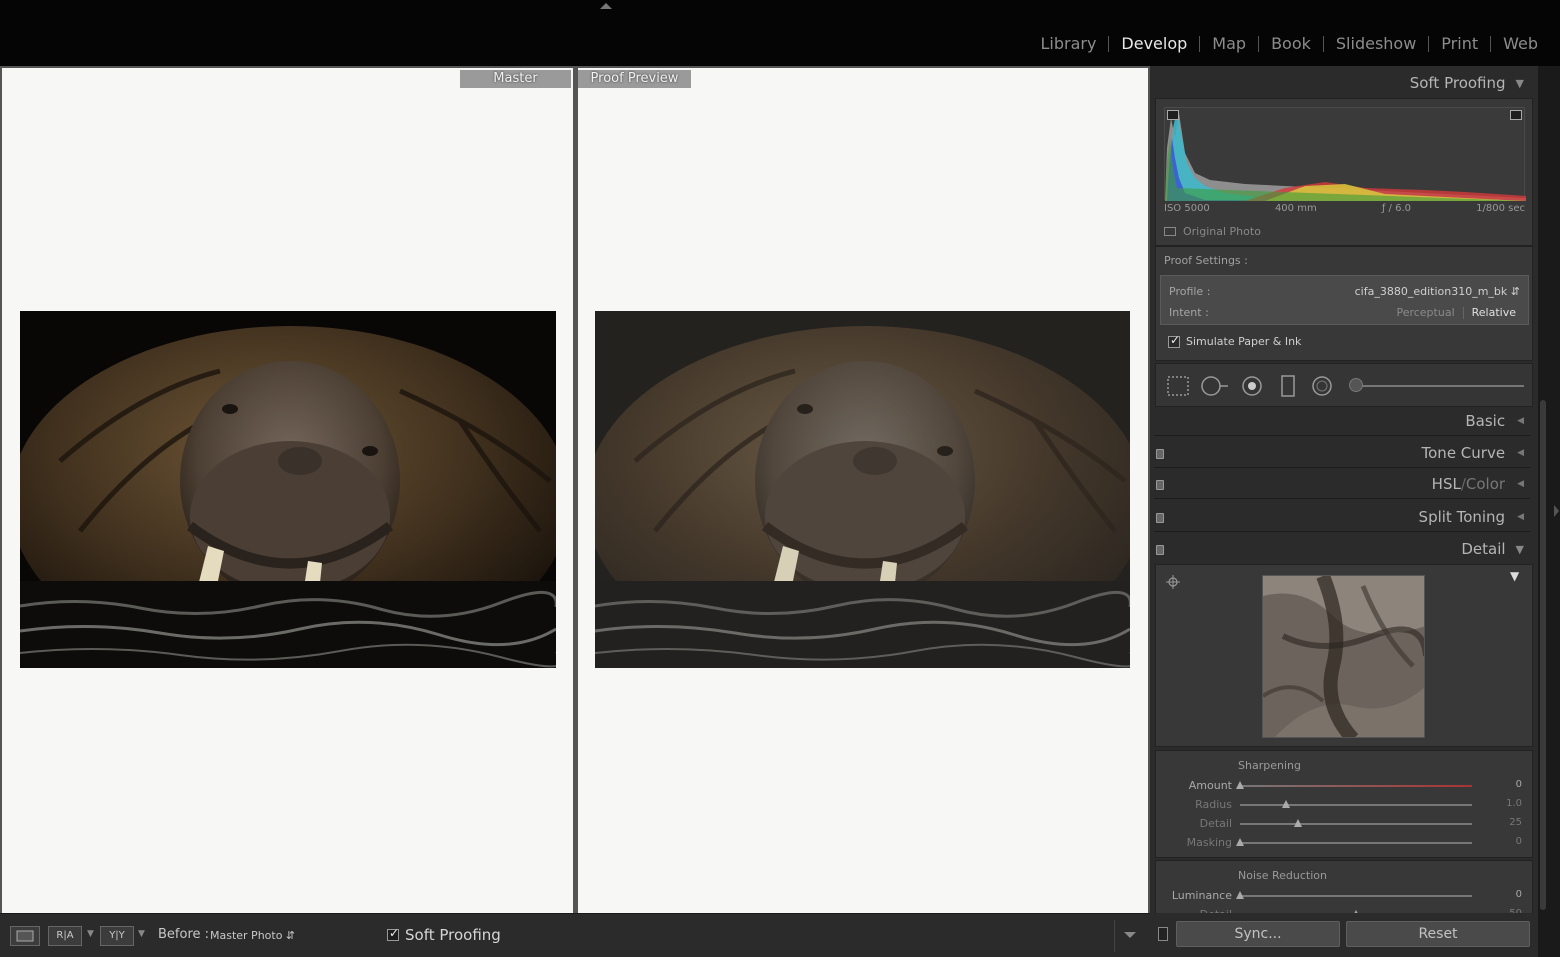 This screenshot has width=1560, height=957. I want to click on slider-label: Luminance, so click(1201, 895).